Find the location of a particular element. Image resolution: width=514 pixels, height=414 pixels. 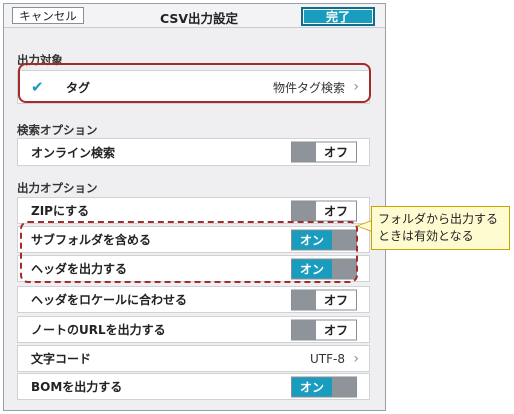

row-header-locale: ヘッダをロケールに合わせる オフ is located at coordinates (193, 299).